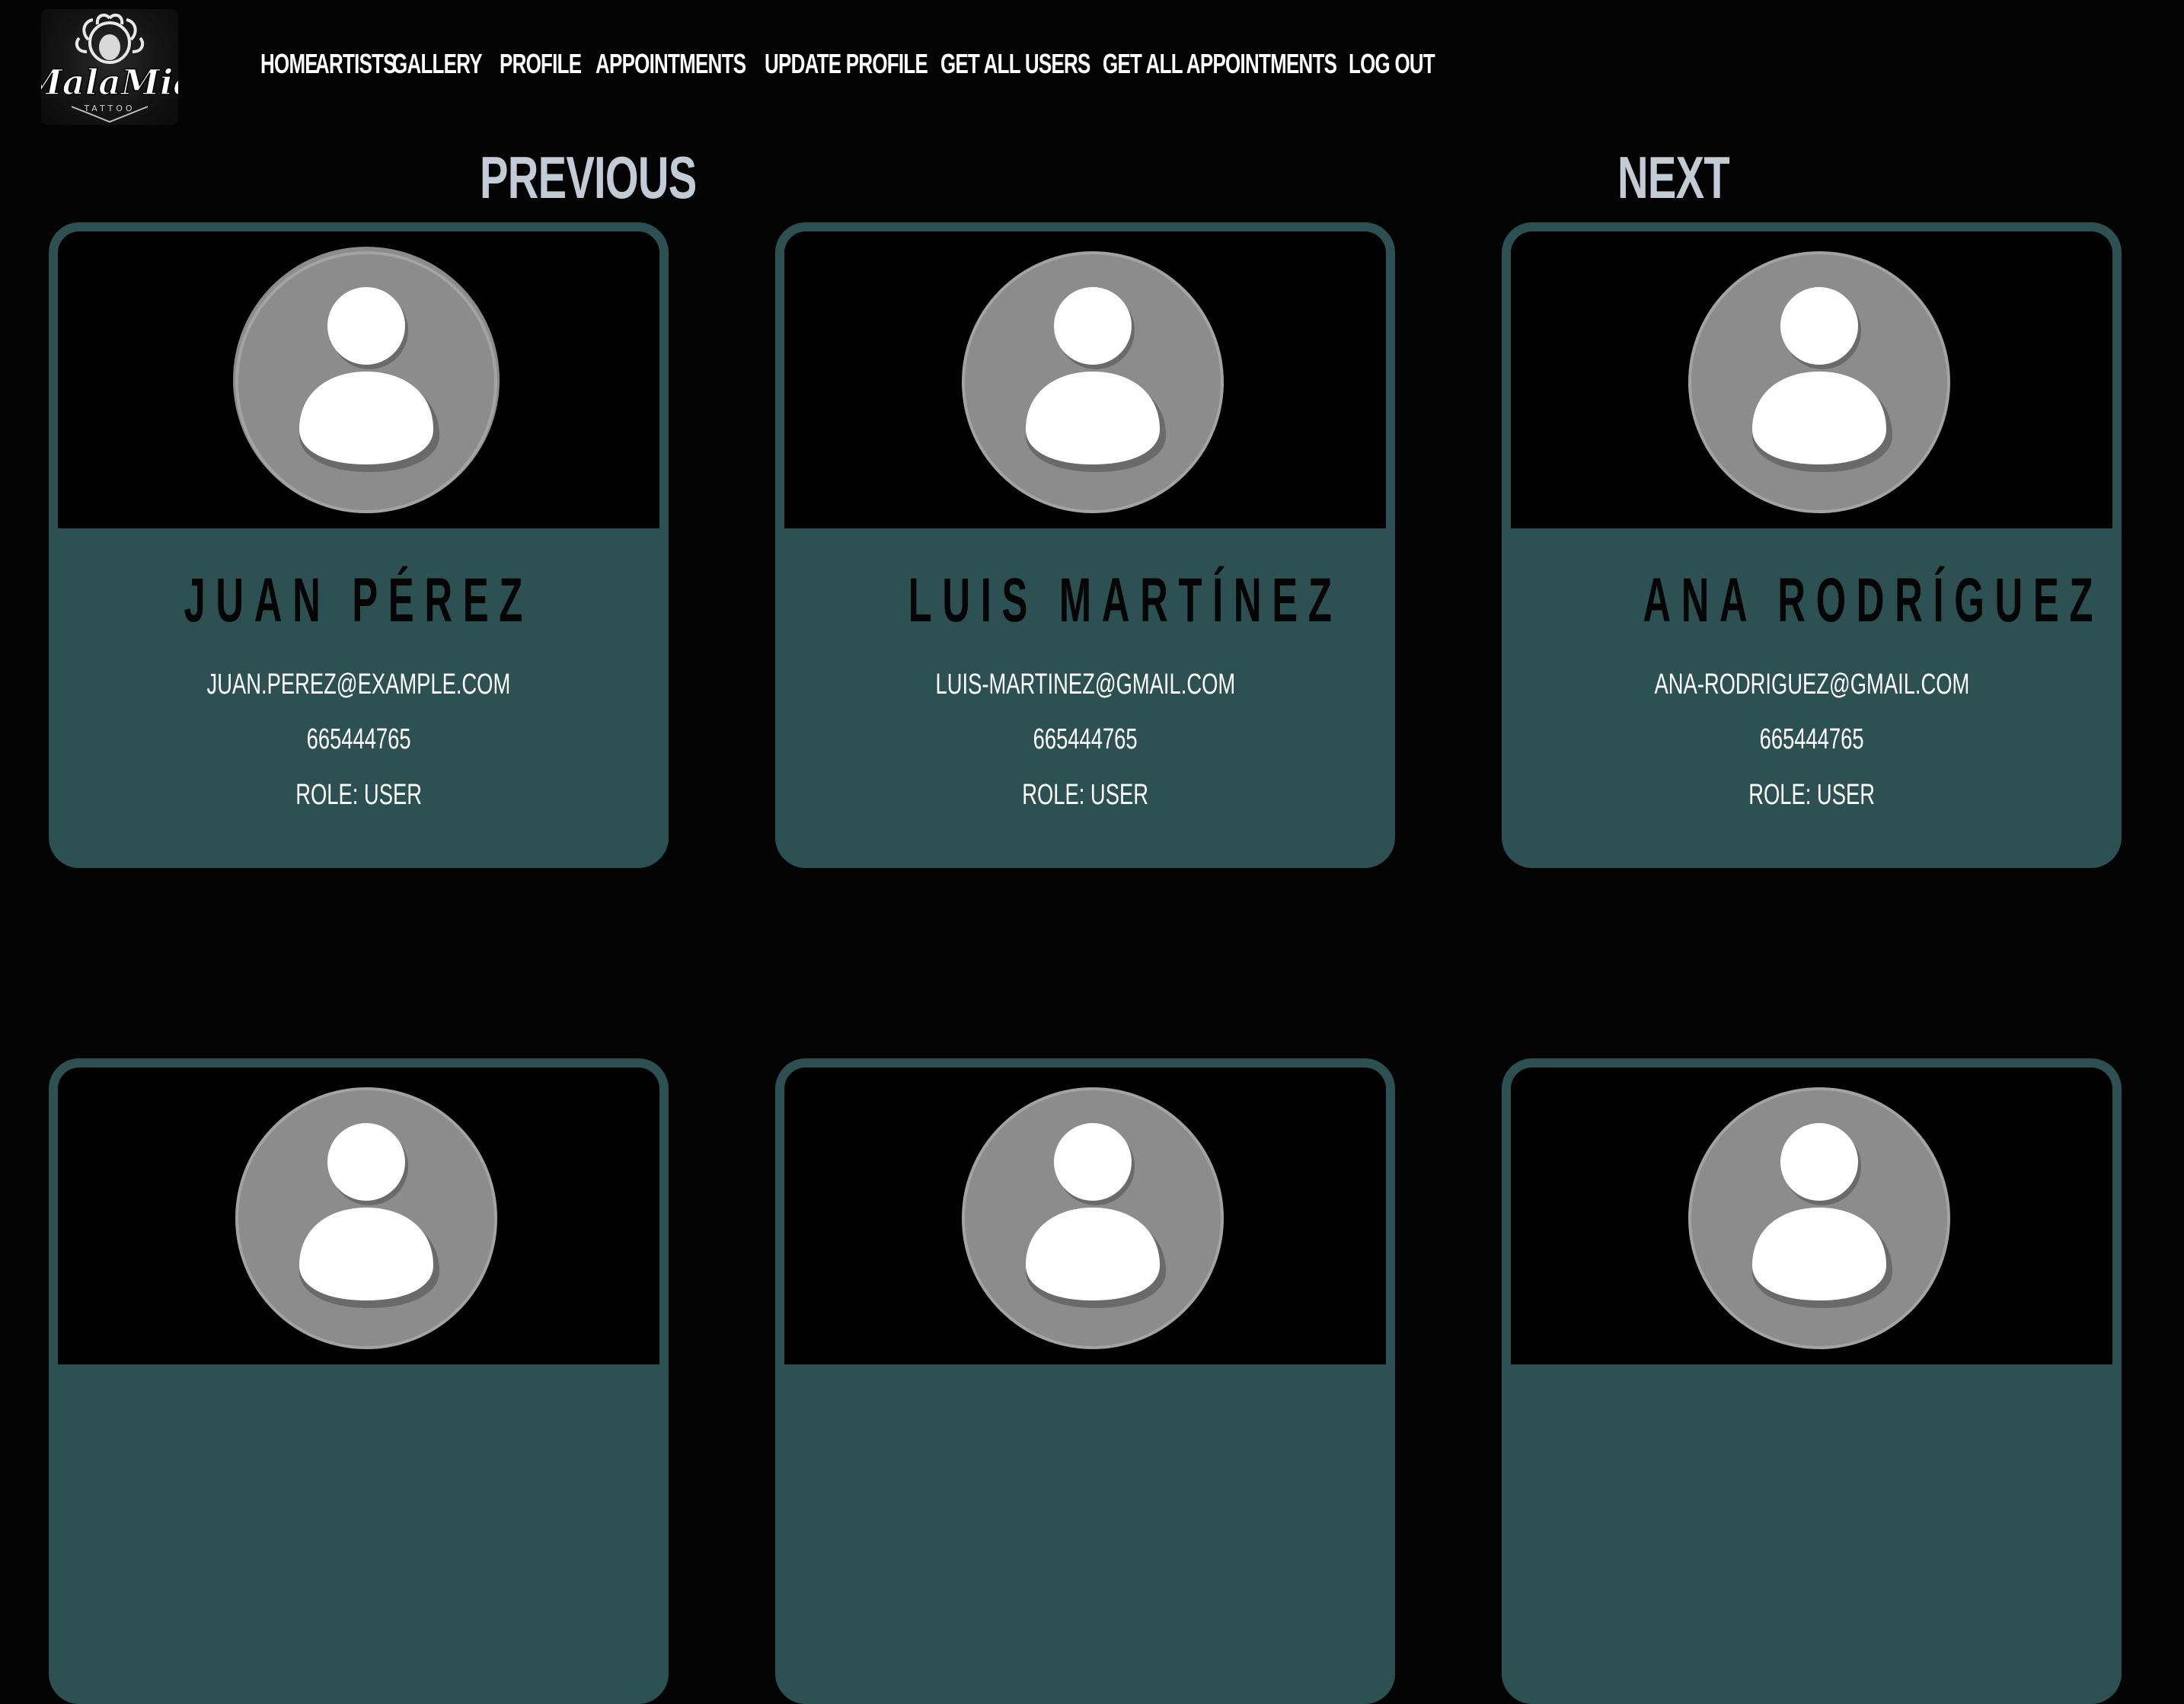  I want to click on nav-get-all-appointments: GET ALL APPOINTMENTS, so click(1220, 64).